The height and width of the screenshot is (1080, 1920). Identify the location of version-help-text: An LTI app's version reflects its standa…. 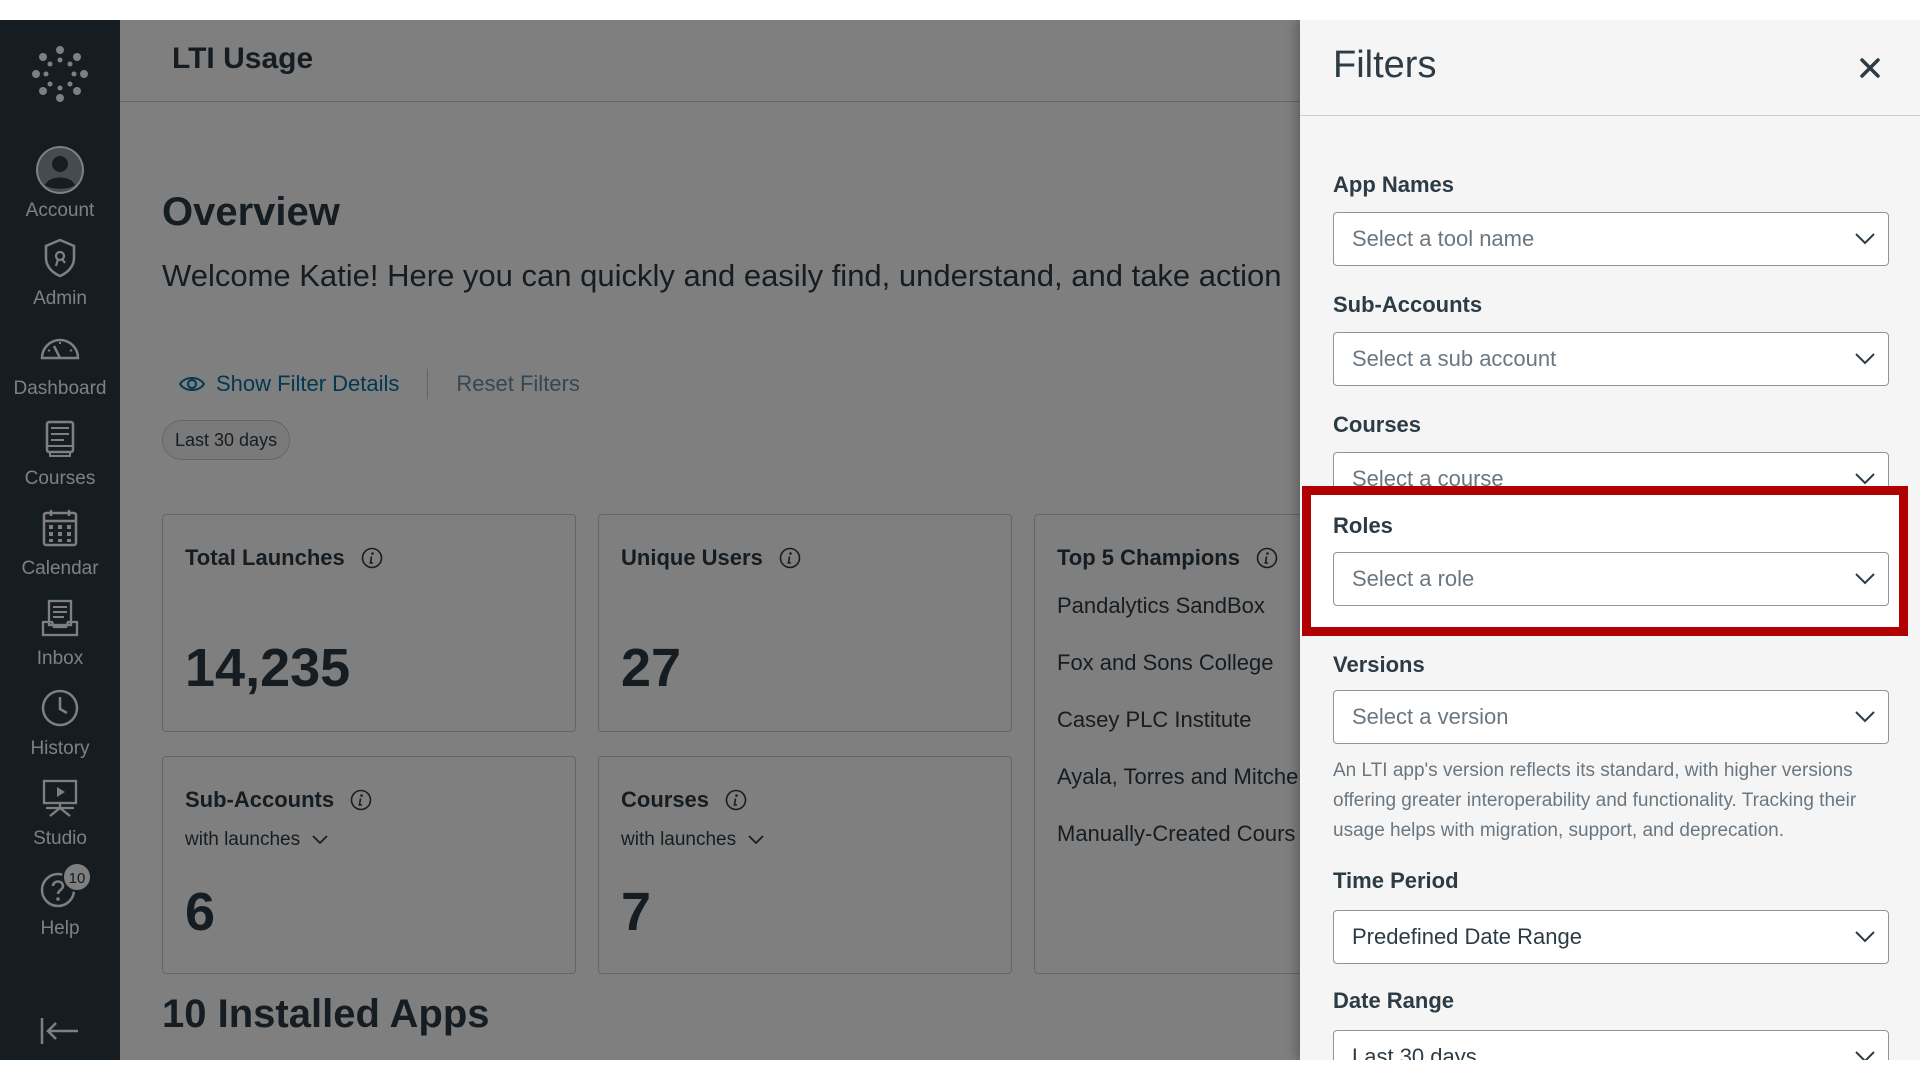
(1595, 800).